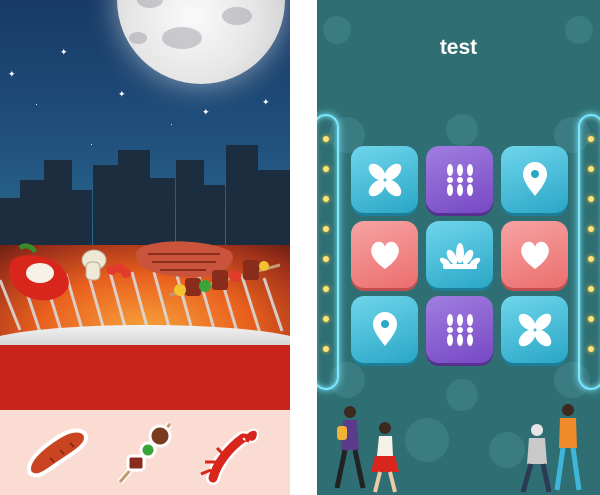 The height and width of the screenshot is (495, 600). What do you see at coordinates (589, 252) in the screenshot?
I see `neon-pillar-right` at bounding box center [589, 252].